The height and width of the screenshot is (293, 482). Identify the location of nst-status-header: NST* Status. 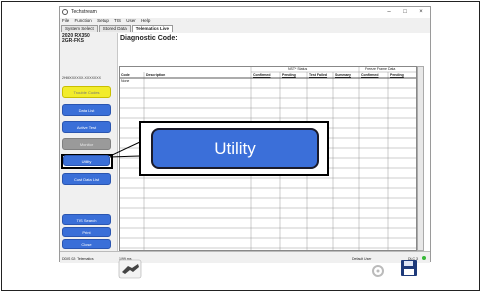
(298, 69).